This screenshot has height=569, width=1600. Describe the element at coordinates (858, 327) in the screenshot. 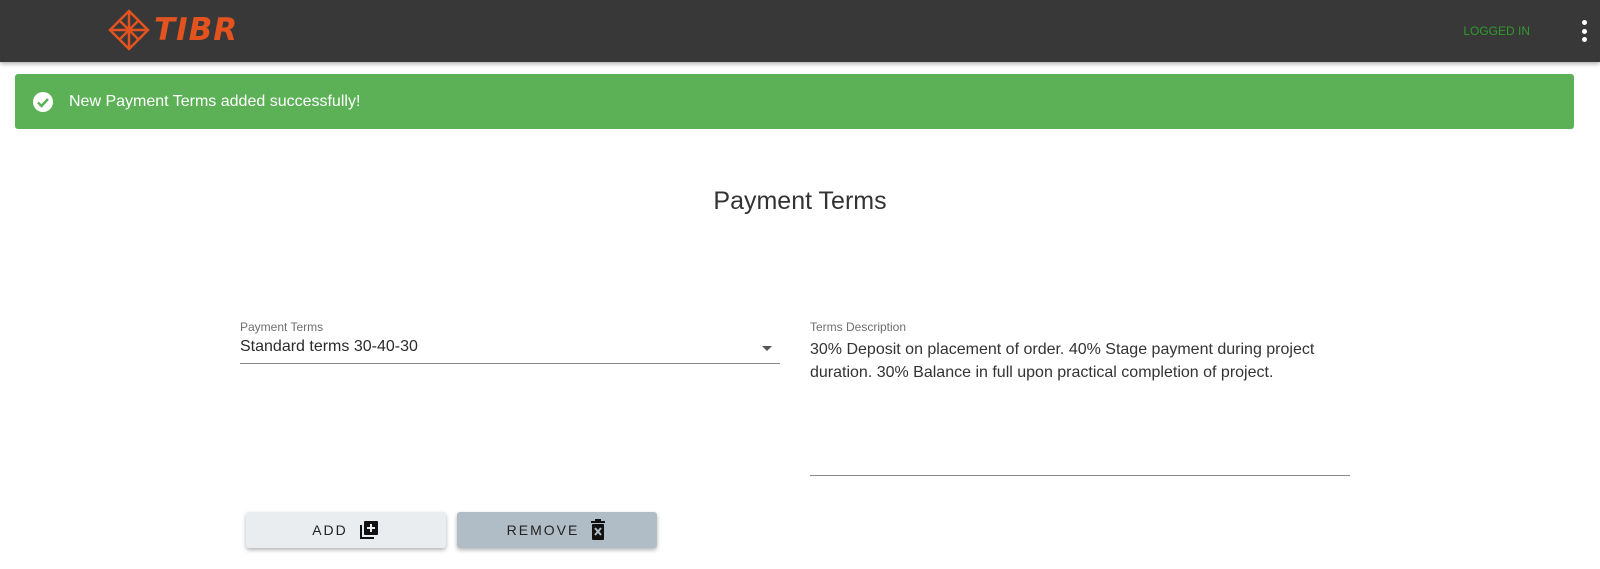

I see `terms-description-label: Terms Description` at that location.